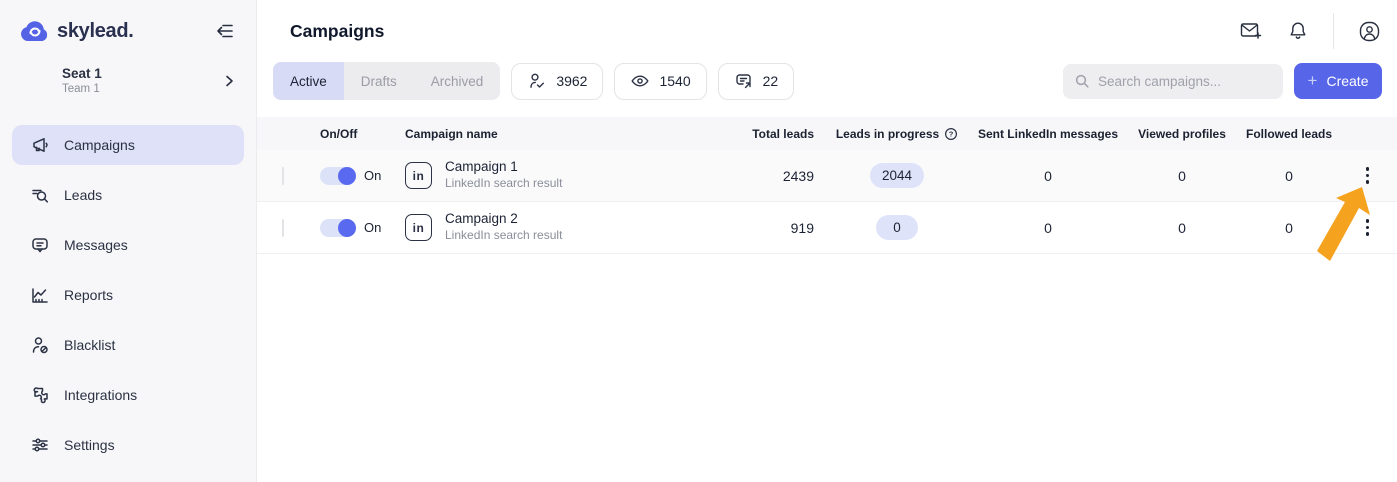 The height and width of the screenshot is (482, 1397). What do you see at coordinates (1347, 81) in the screenshot?
I see `create-label: Create` at bounding box center [1347, 81].